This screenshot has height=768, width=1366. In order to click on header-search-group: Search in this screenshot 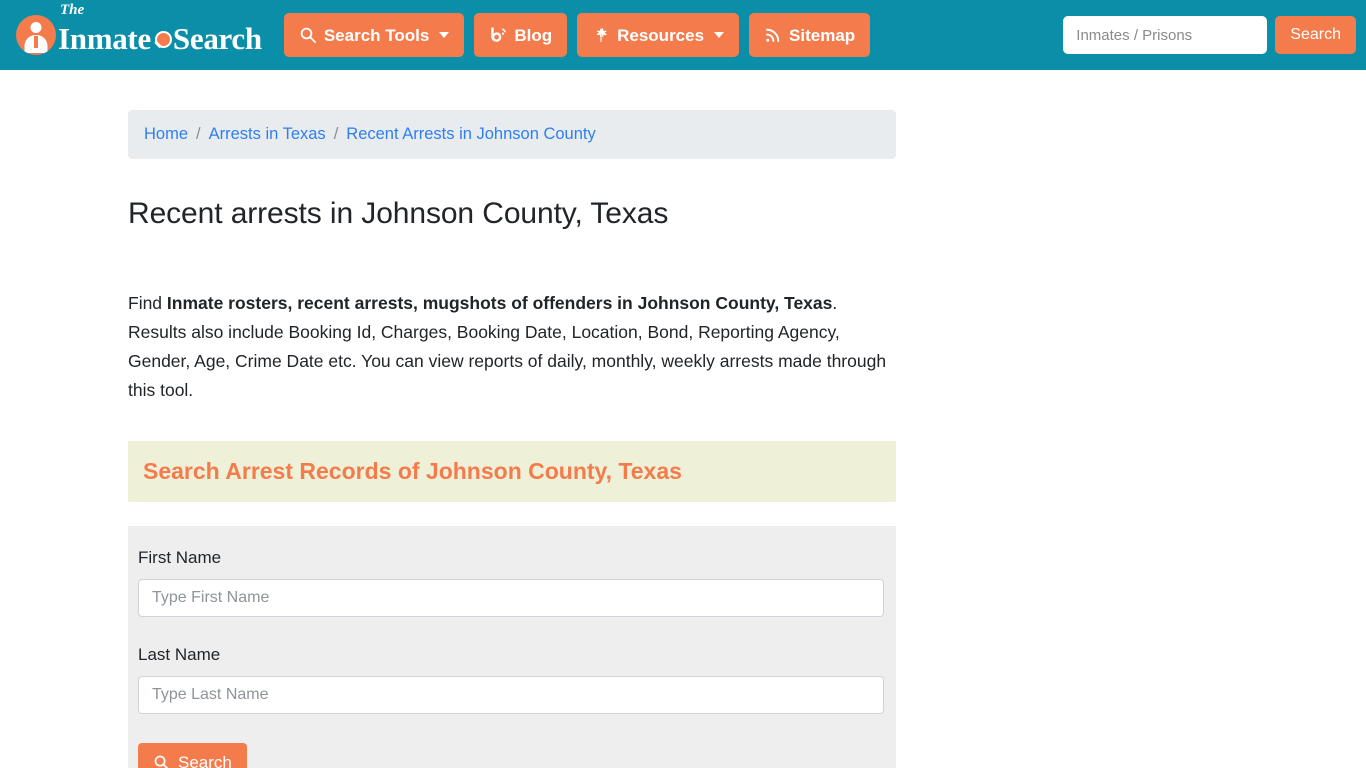, I will do `click(1209, 35)`.